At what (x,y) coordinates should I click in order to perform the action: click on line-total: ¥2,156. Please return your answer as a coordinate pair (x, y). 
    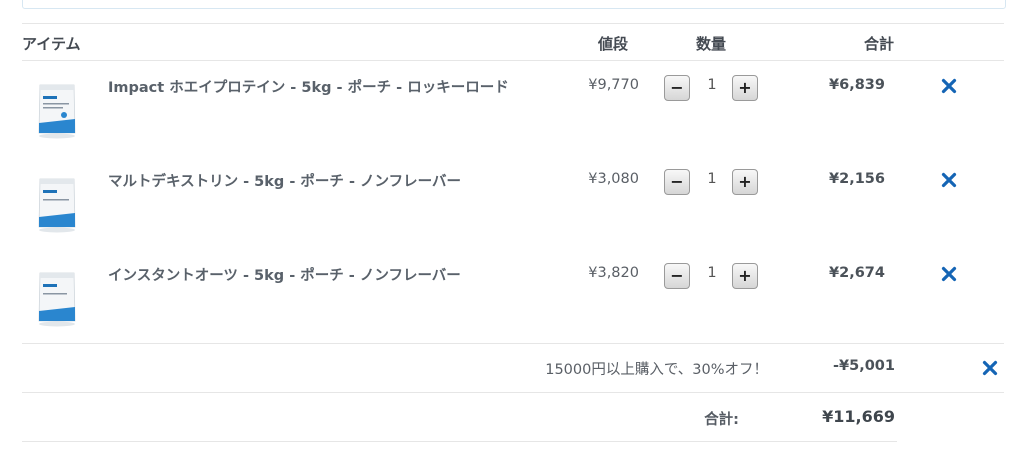
    Looking at the image, I should click on (857, 179).